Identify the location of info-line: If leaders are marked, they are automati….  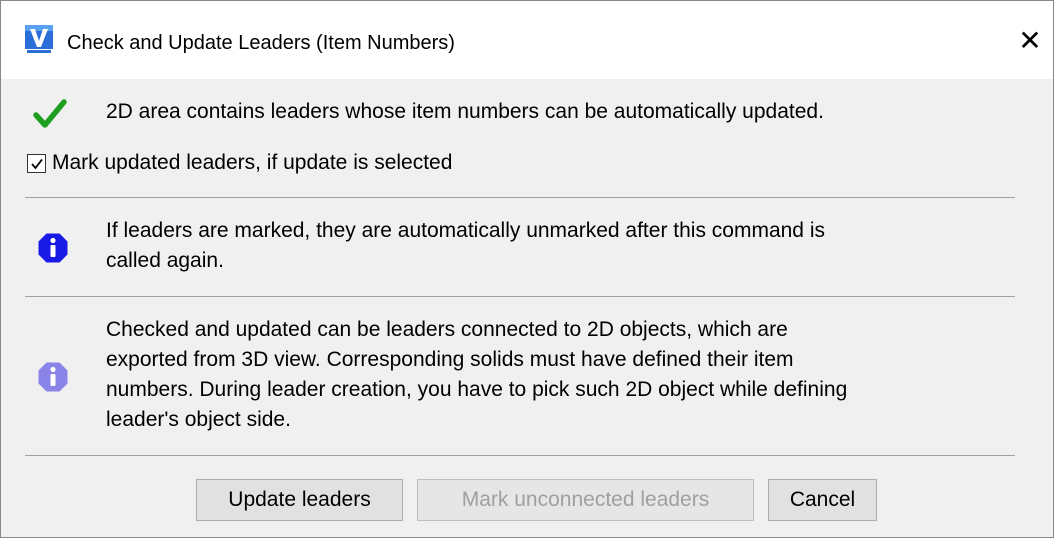
(465, 230).